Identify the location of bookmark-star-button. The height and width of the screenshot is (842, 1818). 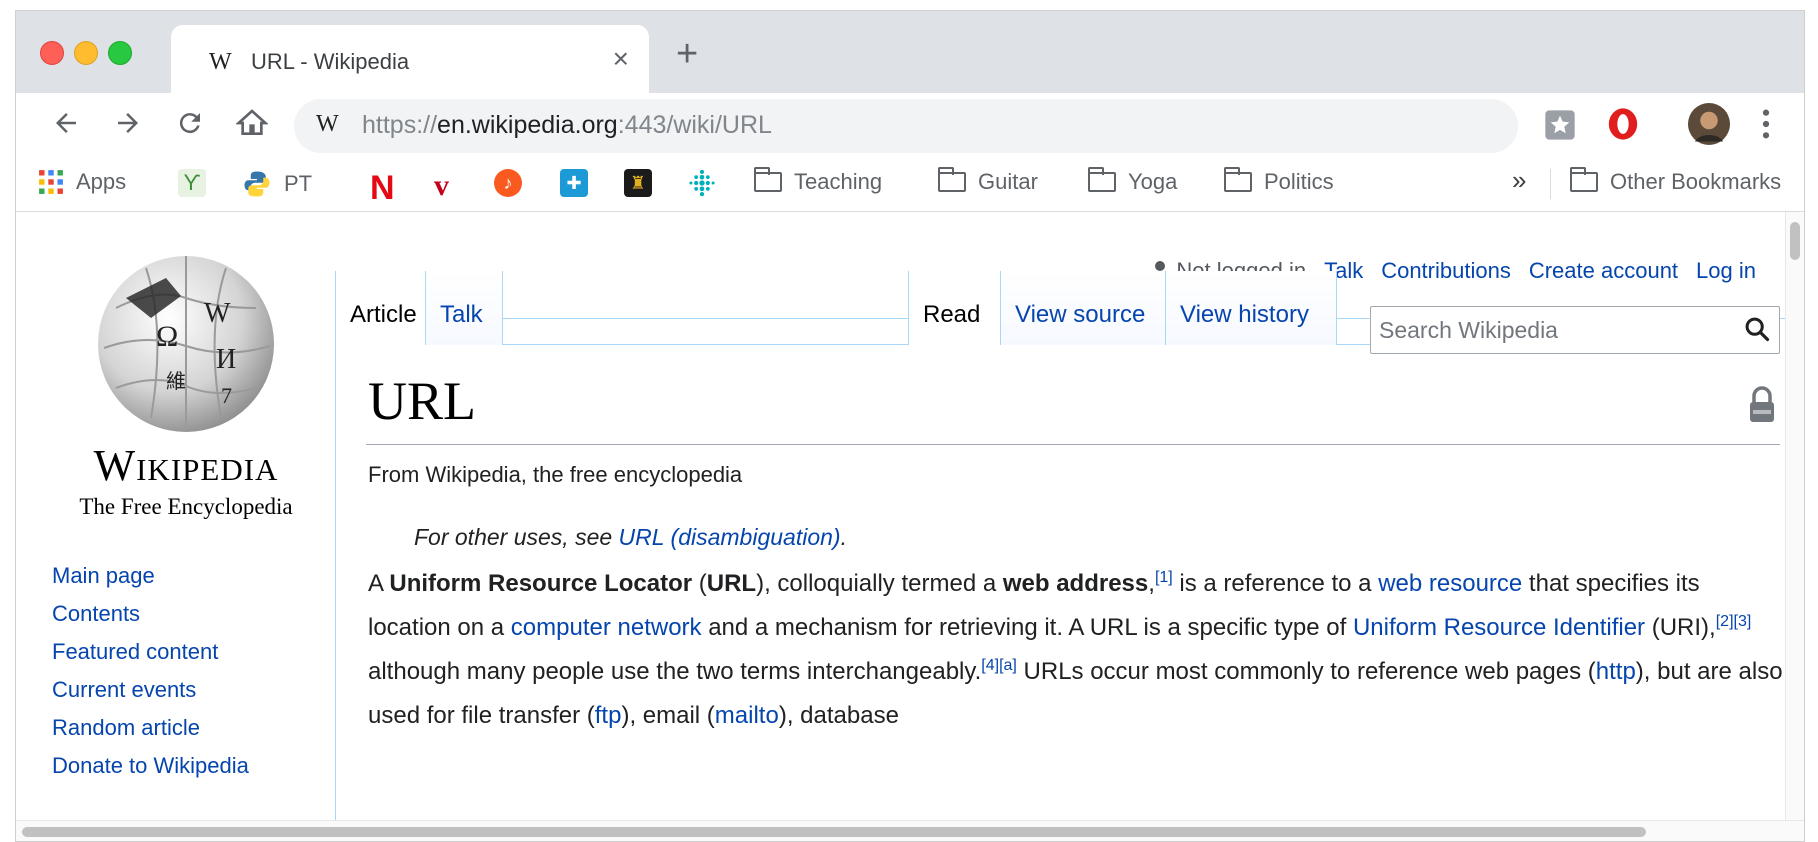
(1560, 127).